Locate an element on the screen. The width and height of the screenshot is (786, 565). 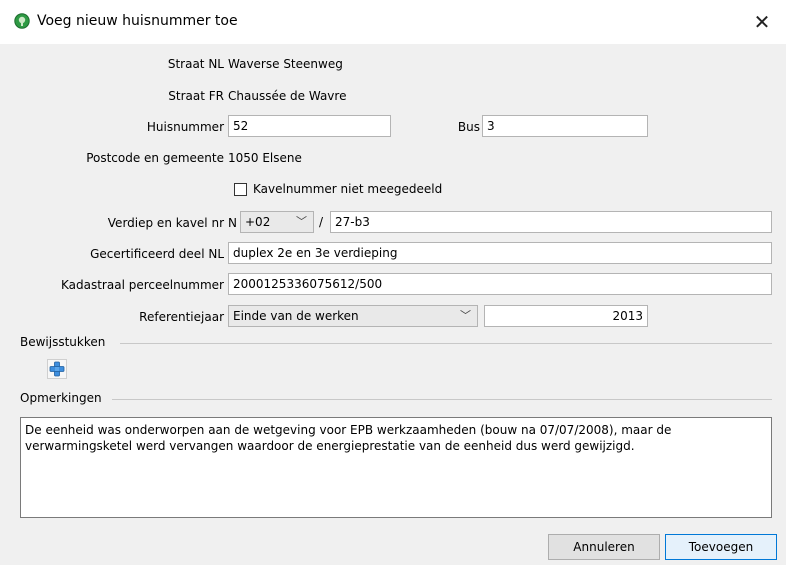
referentiejaar-select: Einde van de werken ﹀ is located at coordinates (353, 316).